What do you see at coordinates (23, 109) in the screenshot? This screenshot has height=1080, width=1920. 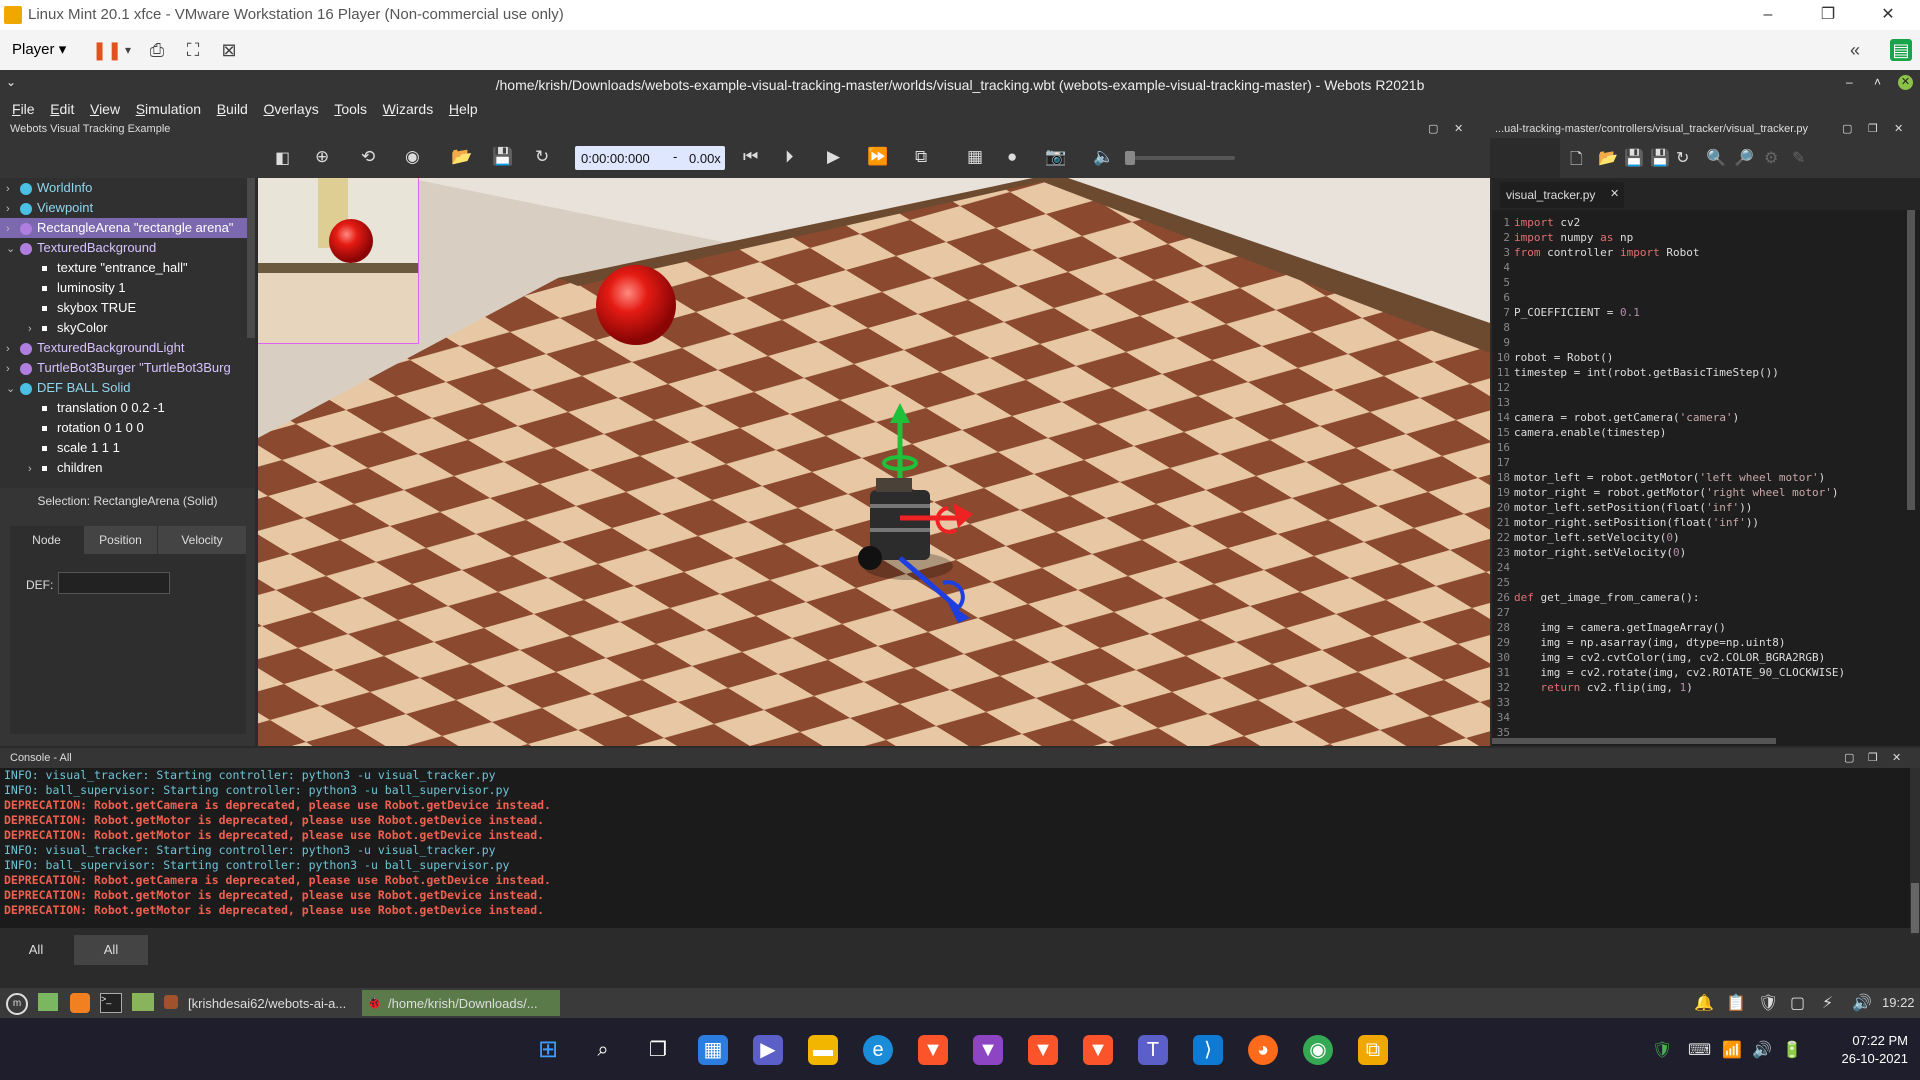 I see `menu-file: File` at bounding box center [23, 109].